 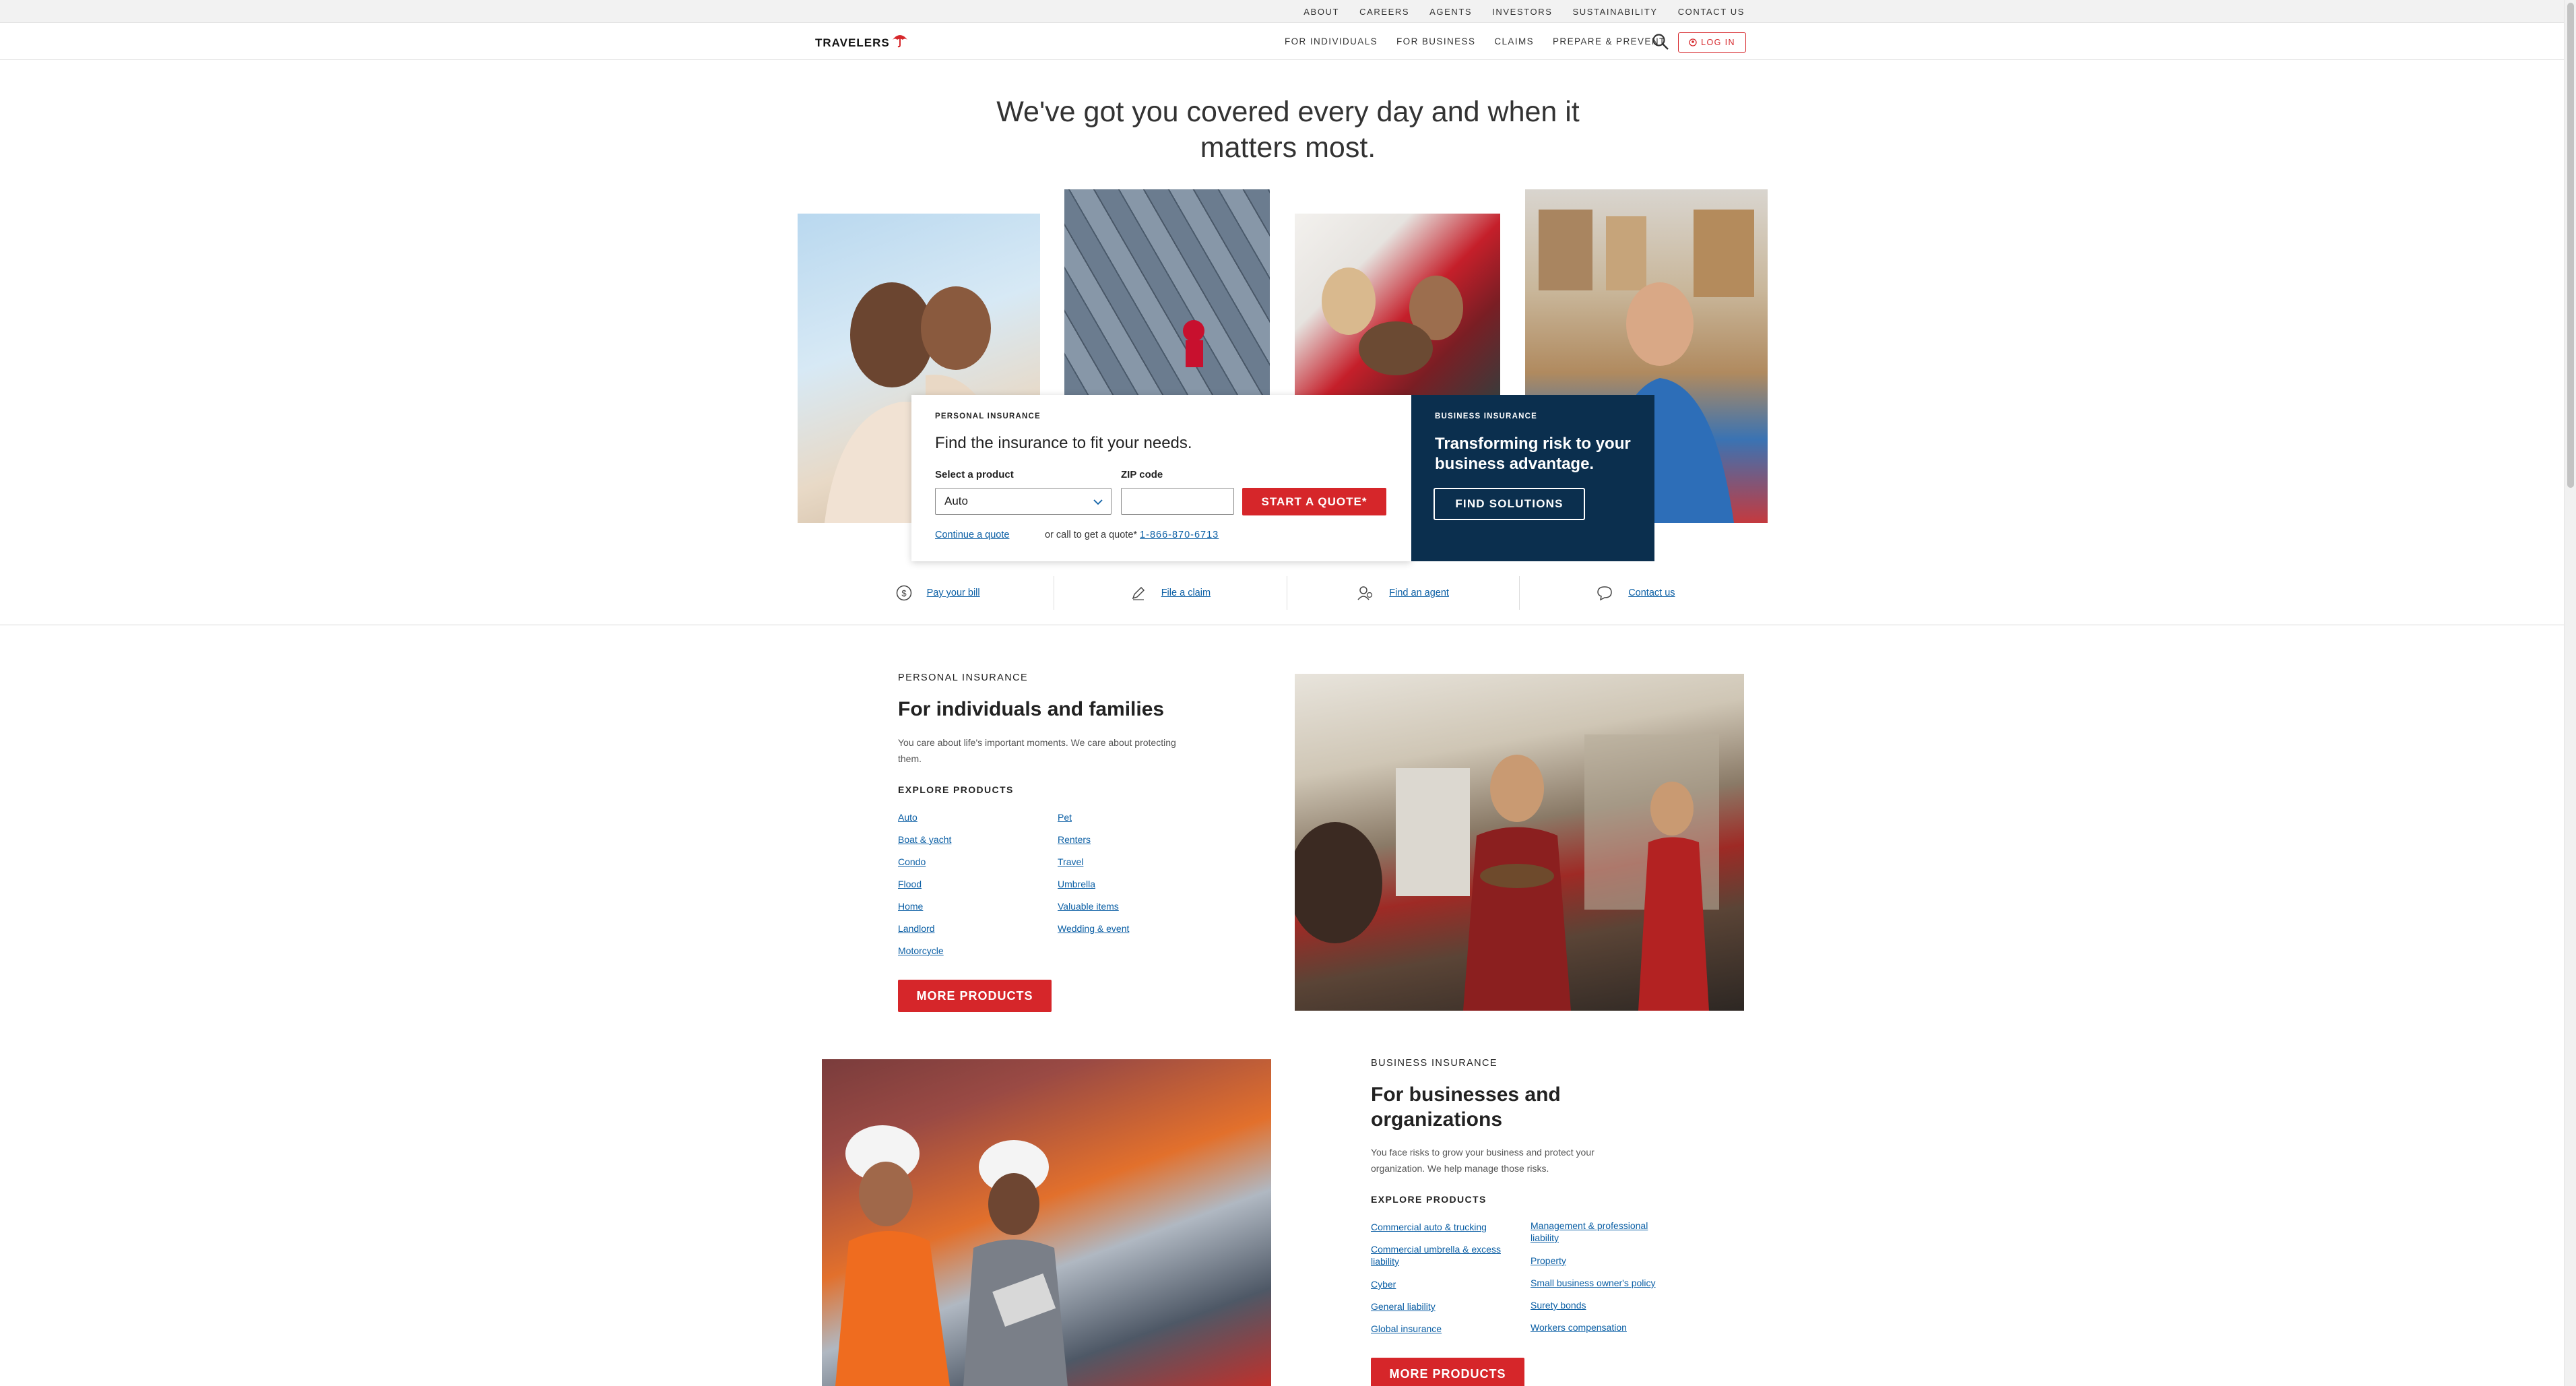 What do you see at coordinates (1605, 1266) in the screenshot?
I see `product-link-property: Property` at bounding box center [1605, 1266].